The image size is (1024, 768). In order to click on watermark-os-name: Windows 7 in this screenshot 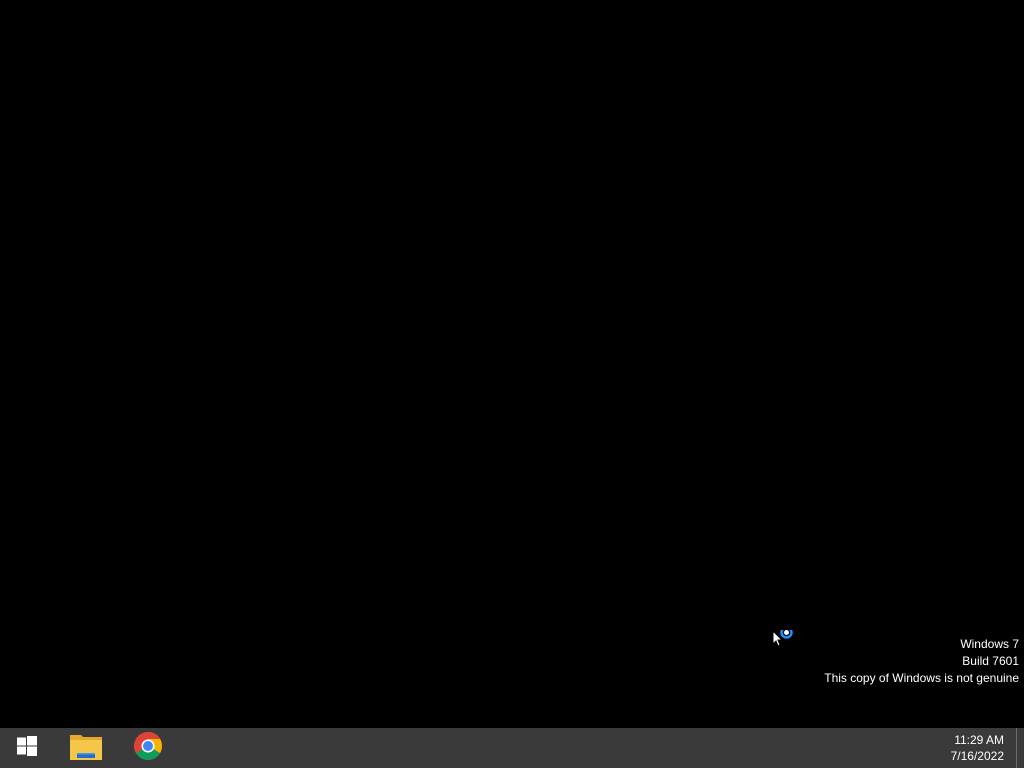, I will do `click(989, 644)`.